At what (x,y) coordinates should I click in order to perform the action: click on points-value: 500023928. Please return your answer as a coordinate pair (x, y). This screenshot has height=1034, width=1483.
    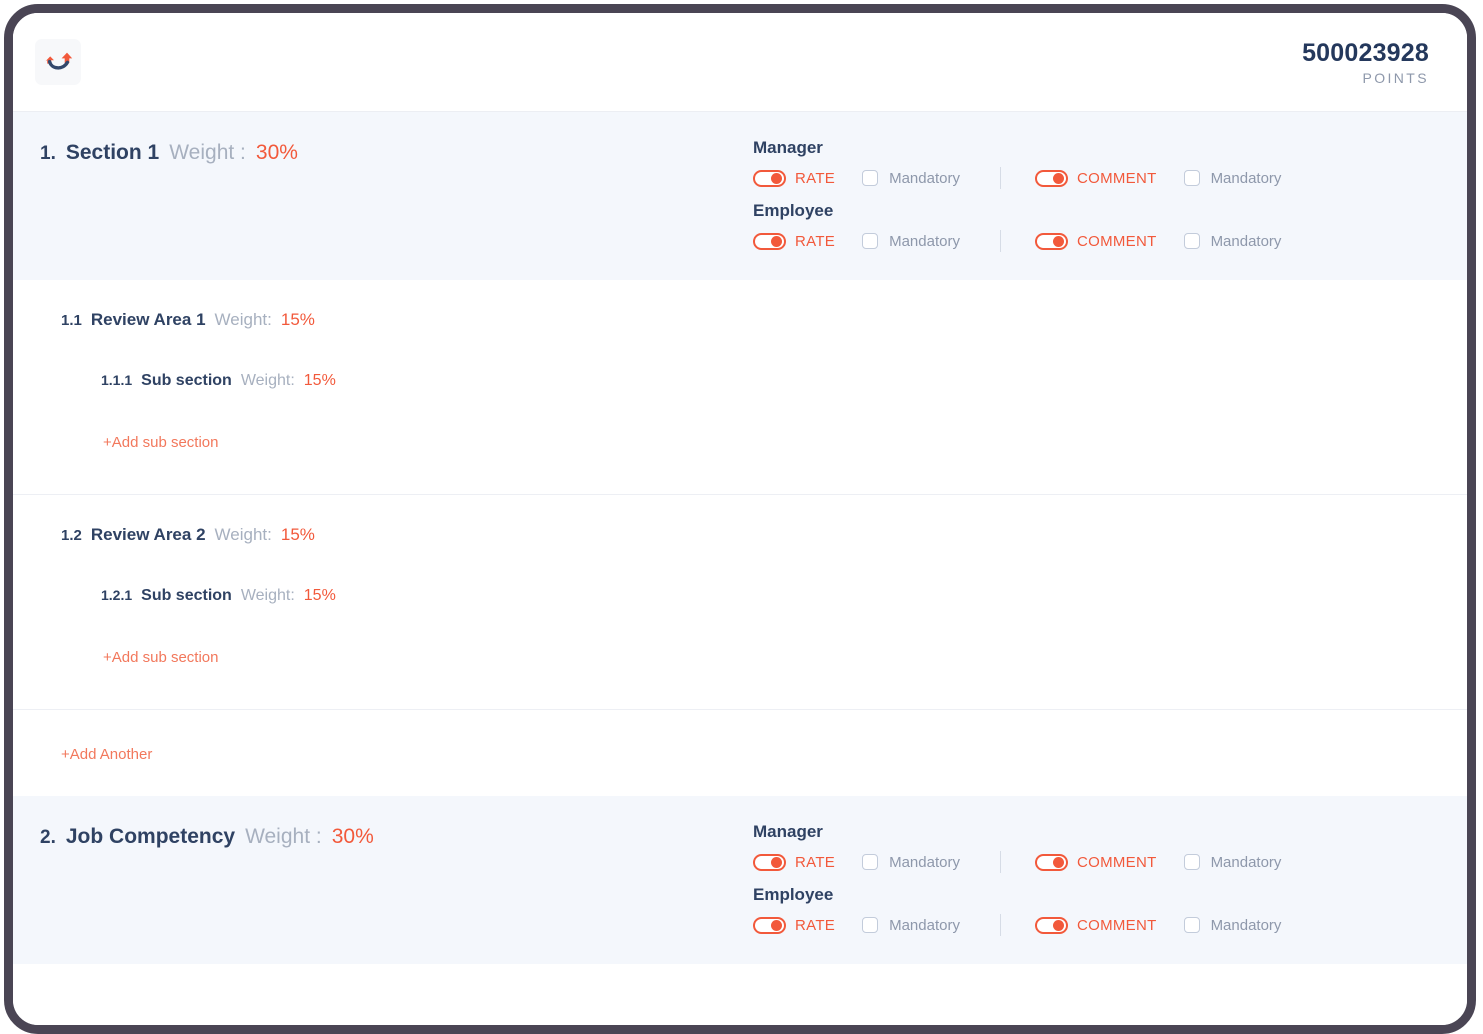
    Looking at the image, I should click on (1365, 52).